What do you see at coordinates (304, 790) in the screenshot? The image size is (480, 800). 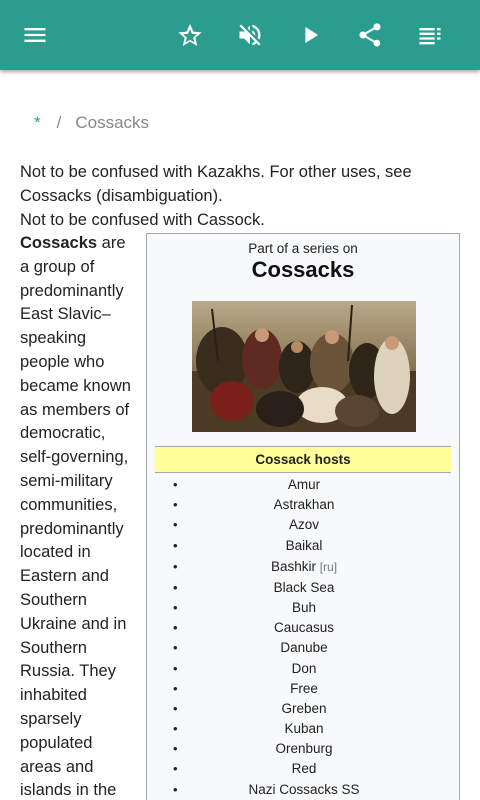 I see `host-item: Nazi Cossacks SS` at bounding box center [304, 790].